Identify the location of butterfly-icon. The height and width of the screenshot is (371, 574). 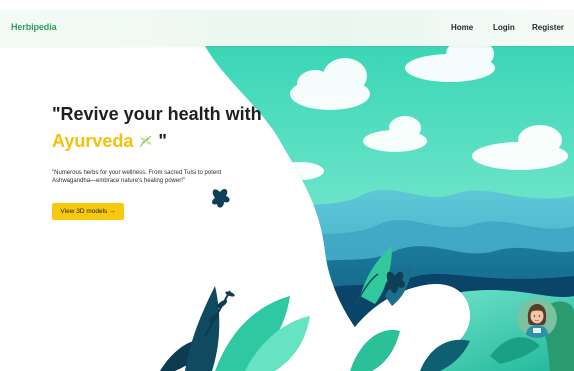
(221, 198).